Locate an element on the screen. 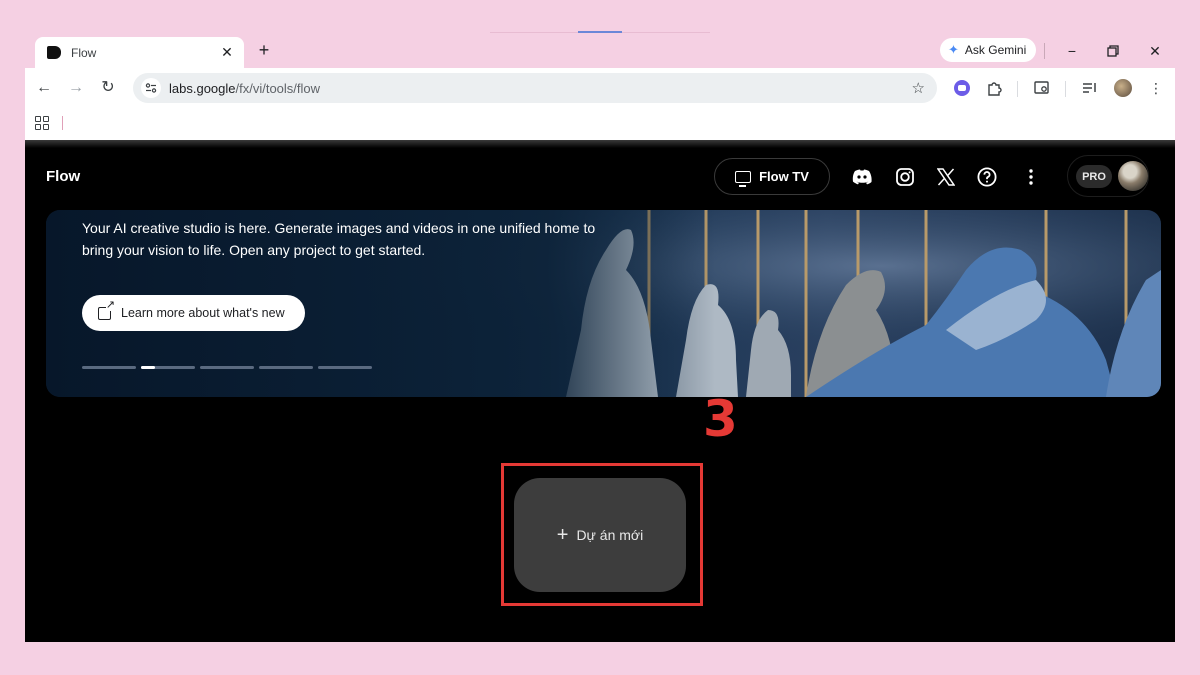  ask-gemini-label: Ask Gemini is located at coordinates (995, 50).